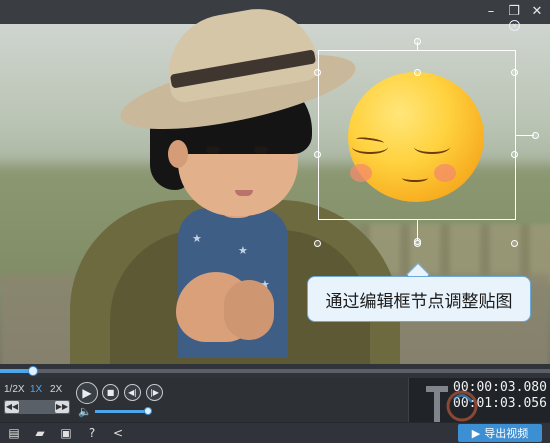 This screenshot has height=443, width=550. What do you see at coordinates (419, 299) in the screenshot?
I see `hint-tooltip: 通过编辑框节点调整贴图` at bounding box center [419, 299].